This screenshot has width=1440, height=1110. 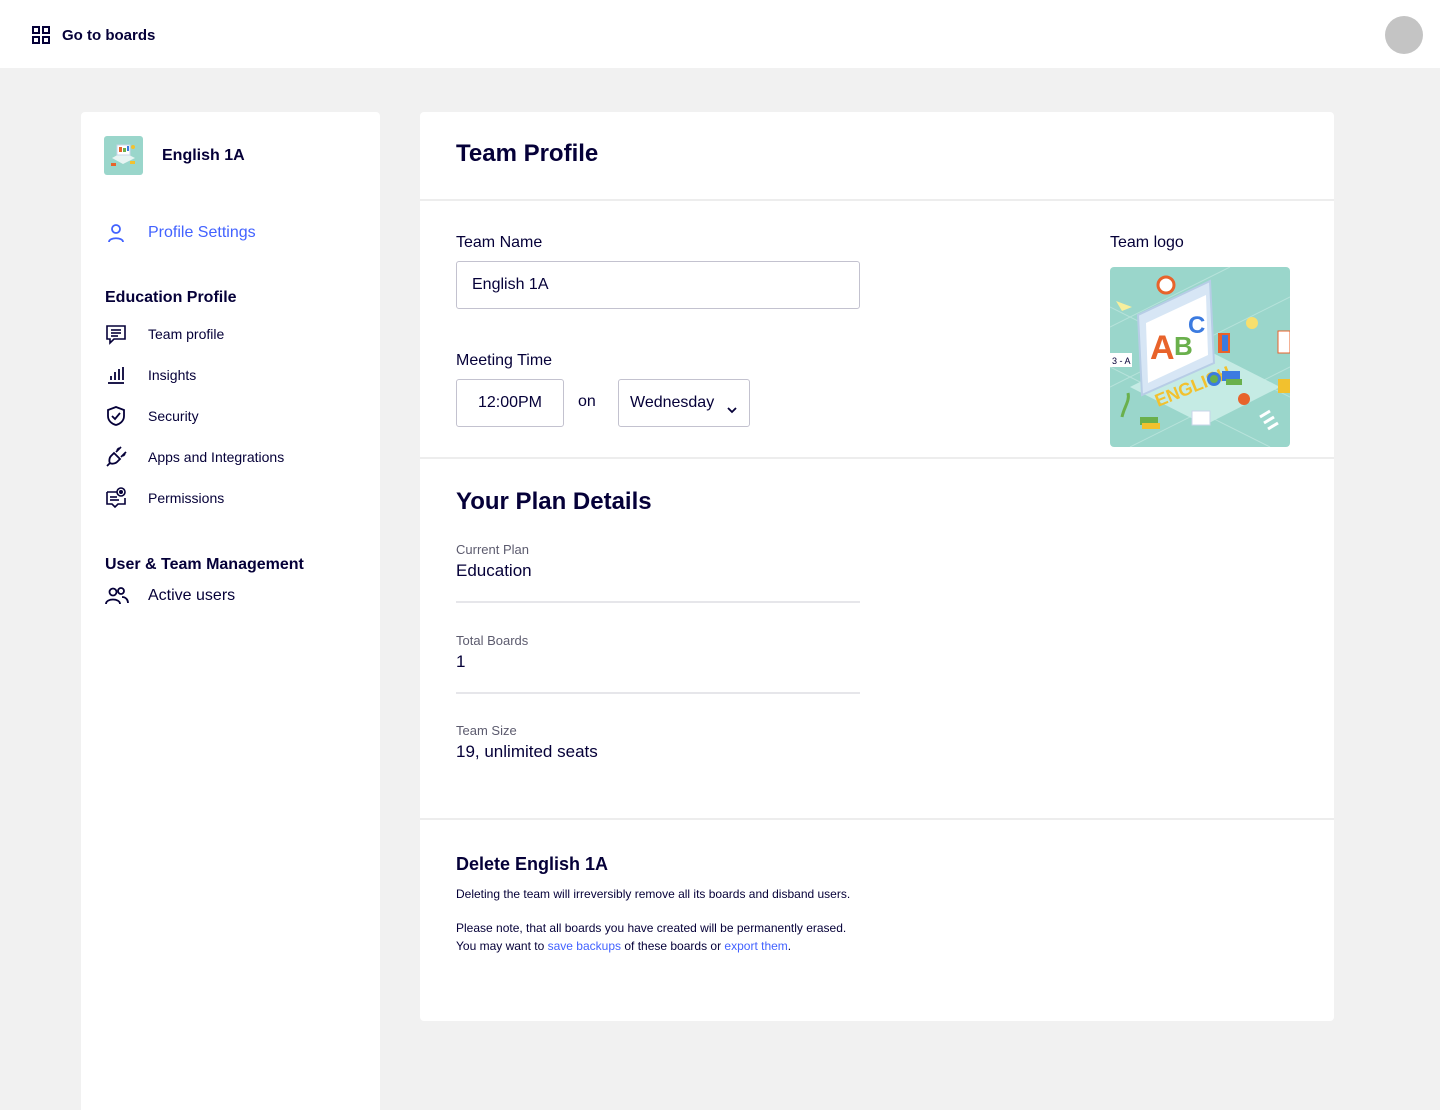 I want to click on chevron-down-icon, so click(x=732, y=407).